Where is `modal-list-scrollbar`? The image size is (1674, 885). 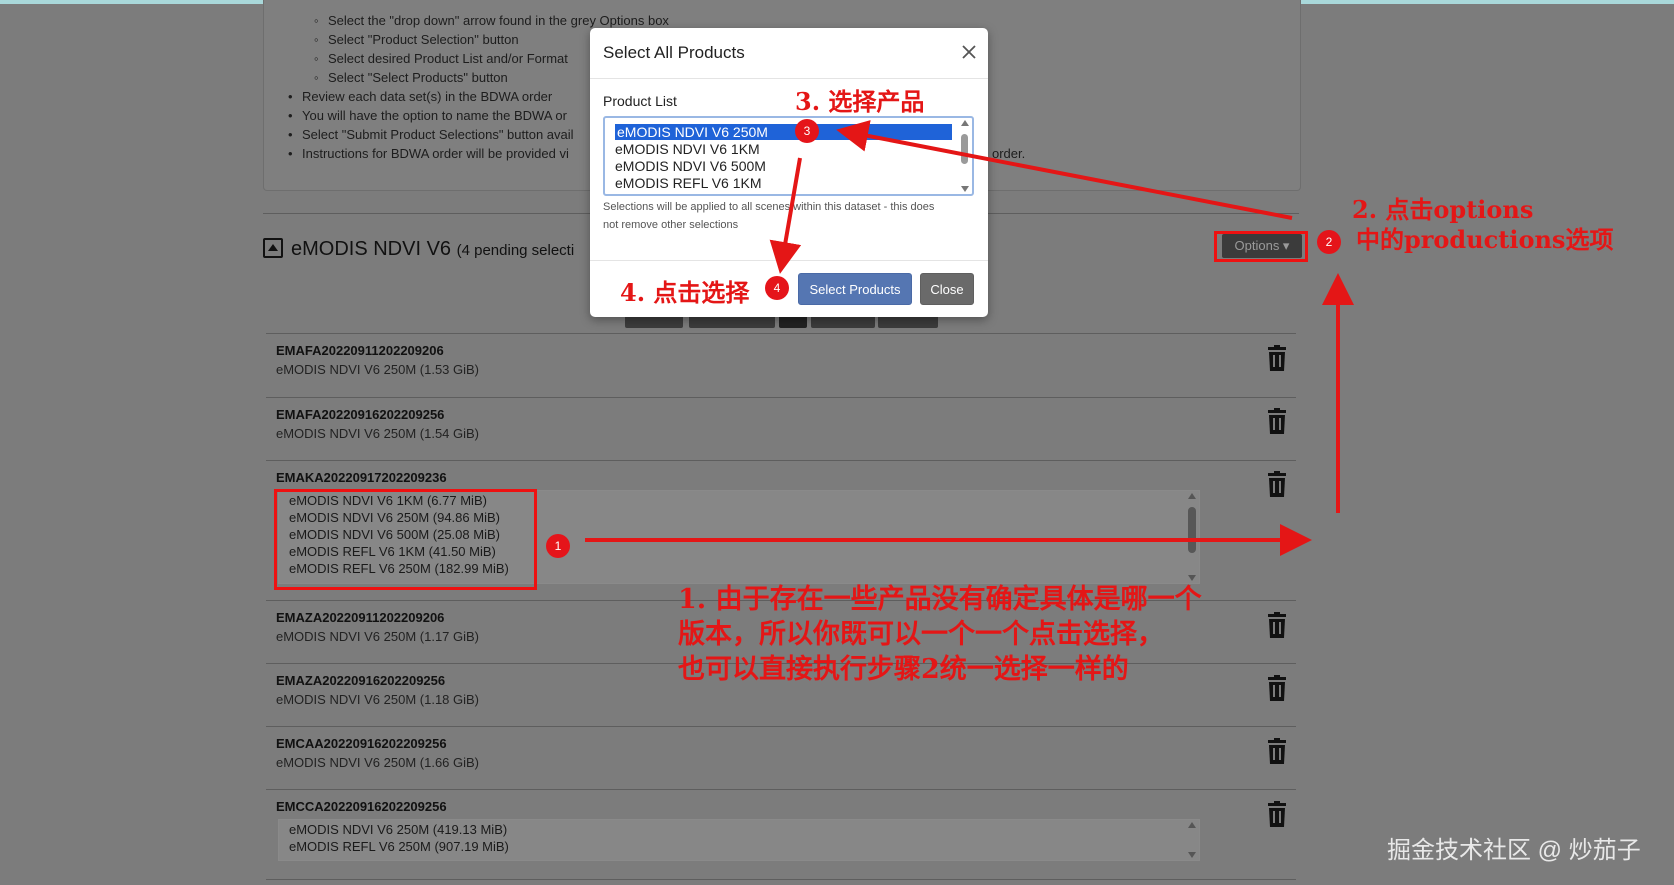 modal-list-scrollbar is located at coordinates (965, 156).